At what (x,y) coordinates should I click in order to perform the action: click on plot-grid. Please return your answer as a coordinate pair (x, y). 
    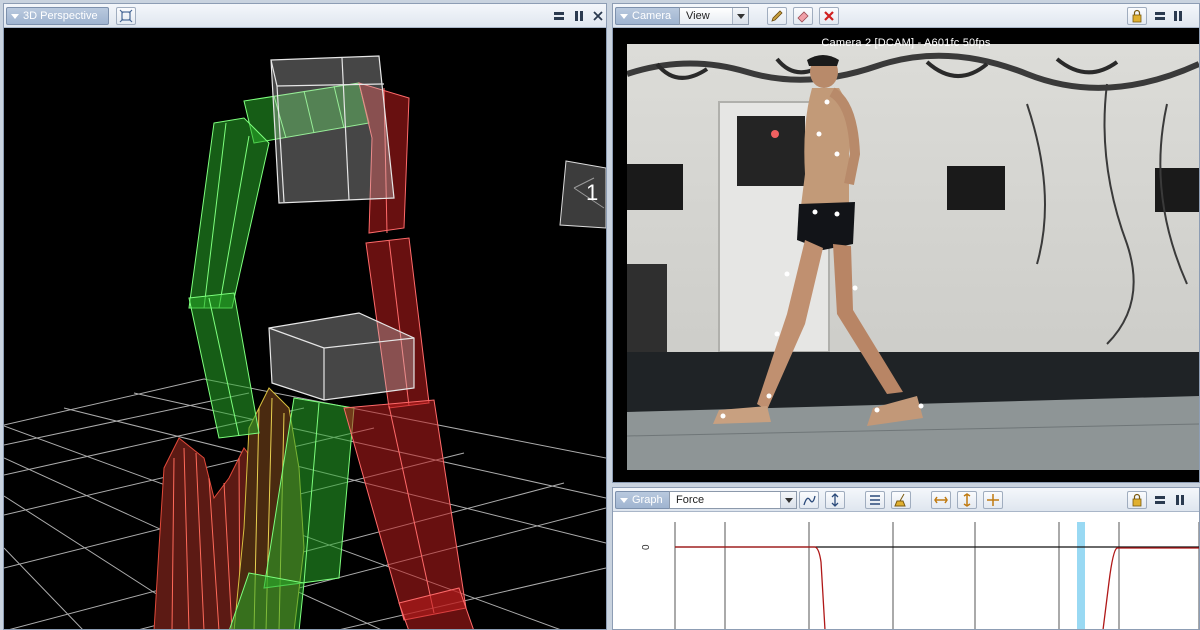
    Looking at the image, I should click on (936, 575).